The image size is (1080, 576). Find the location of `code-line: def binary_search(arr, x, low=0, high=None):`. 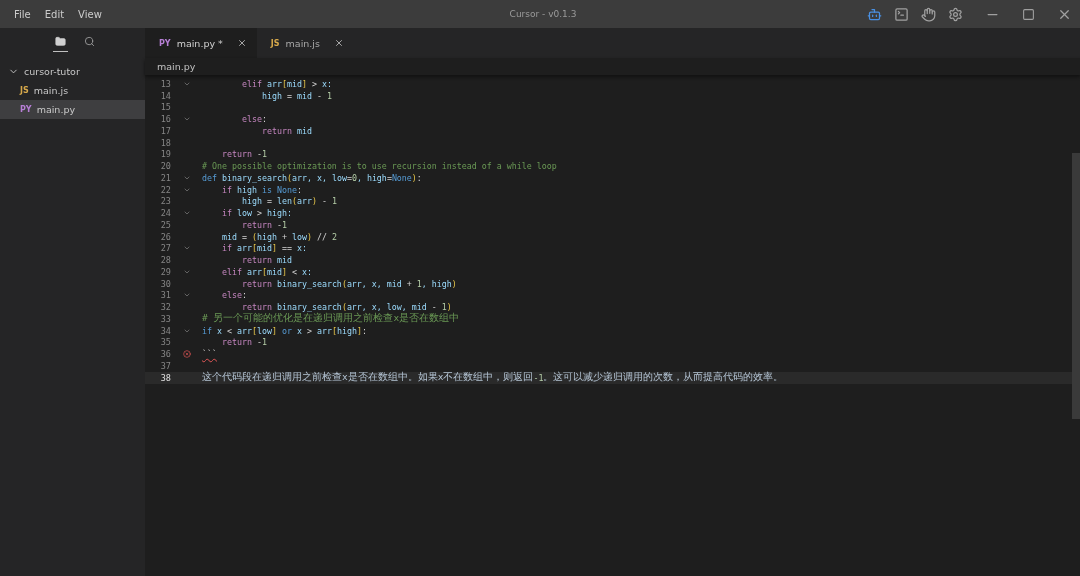

code-line: def binary_search(arr, x, low=0, high=None): is located at coordinates (312, 177).